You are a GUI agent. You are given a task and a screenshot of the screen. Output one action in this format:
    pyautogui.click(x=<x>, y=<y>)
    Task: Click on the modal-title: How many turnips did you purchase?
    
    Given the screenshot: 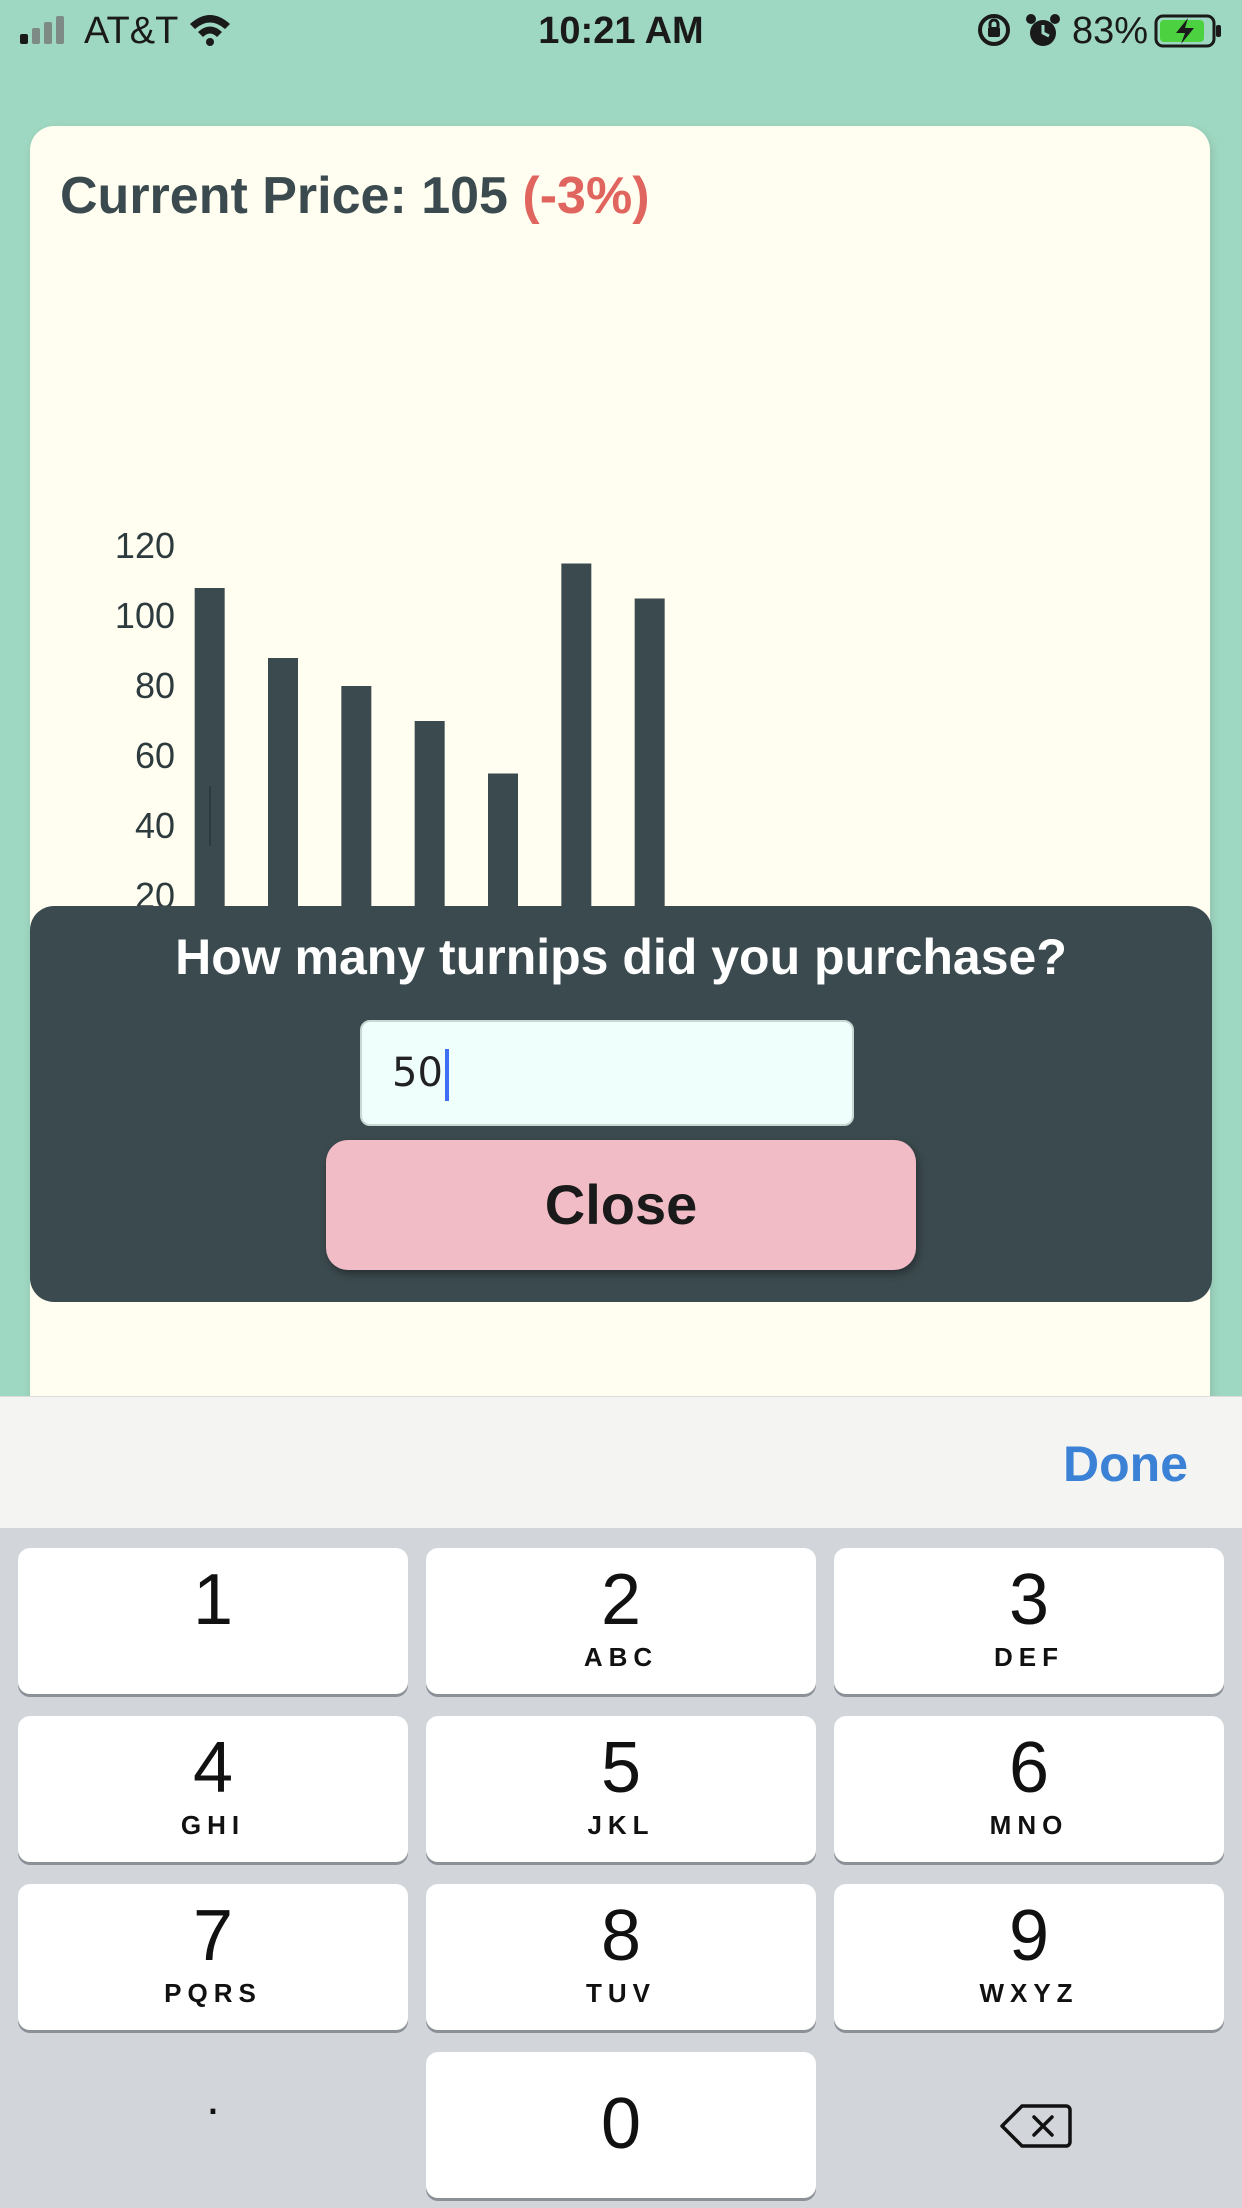 What is the action you would take?
    pyautogui.click(x=621, y=957)
    